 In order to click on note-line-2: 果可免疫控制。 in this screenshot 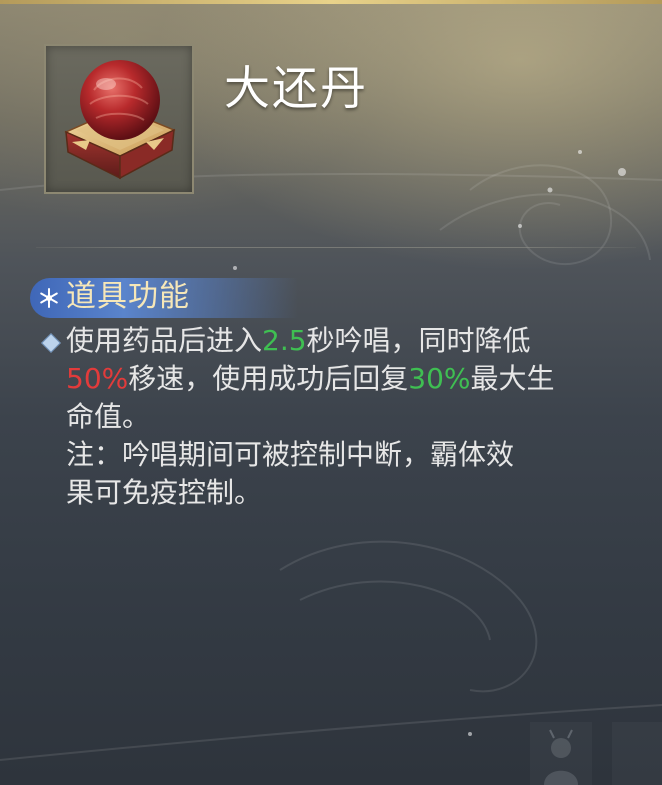, I will do `click(164, 492)`.